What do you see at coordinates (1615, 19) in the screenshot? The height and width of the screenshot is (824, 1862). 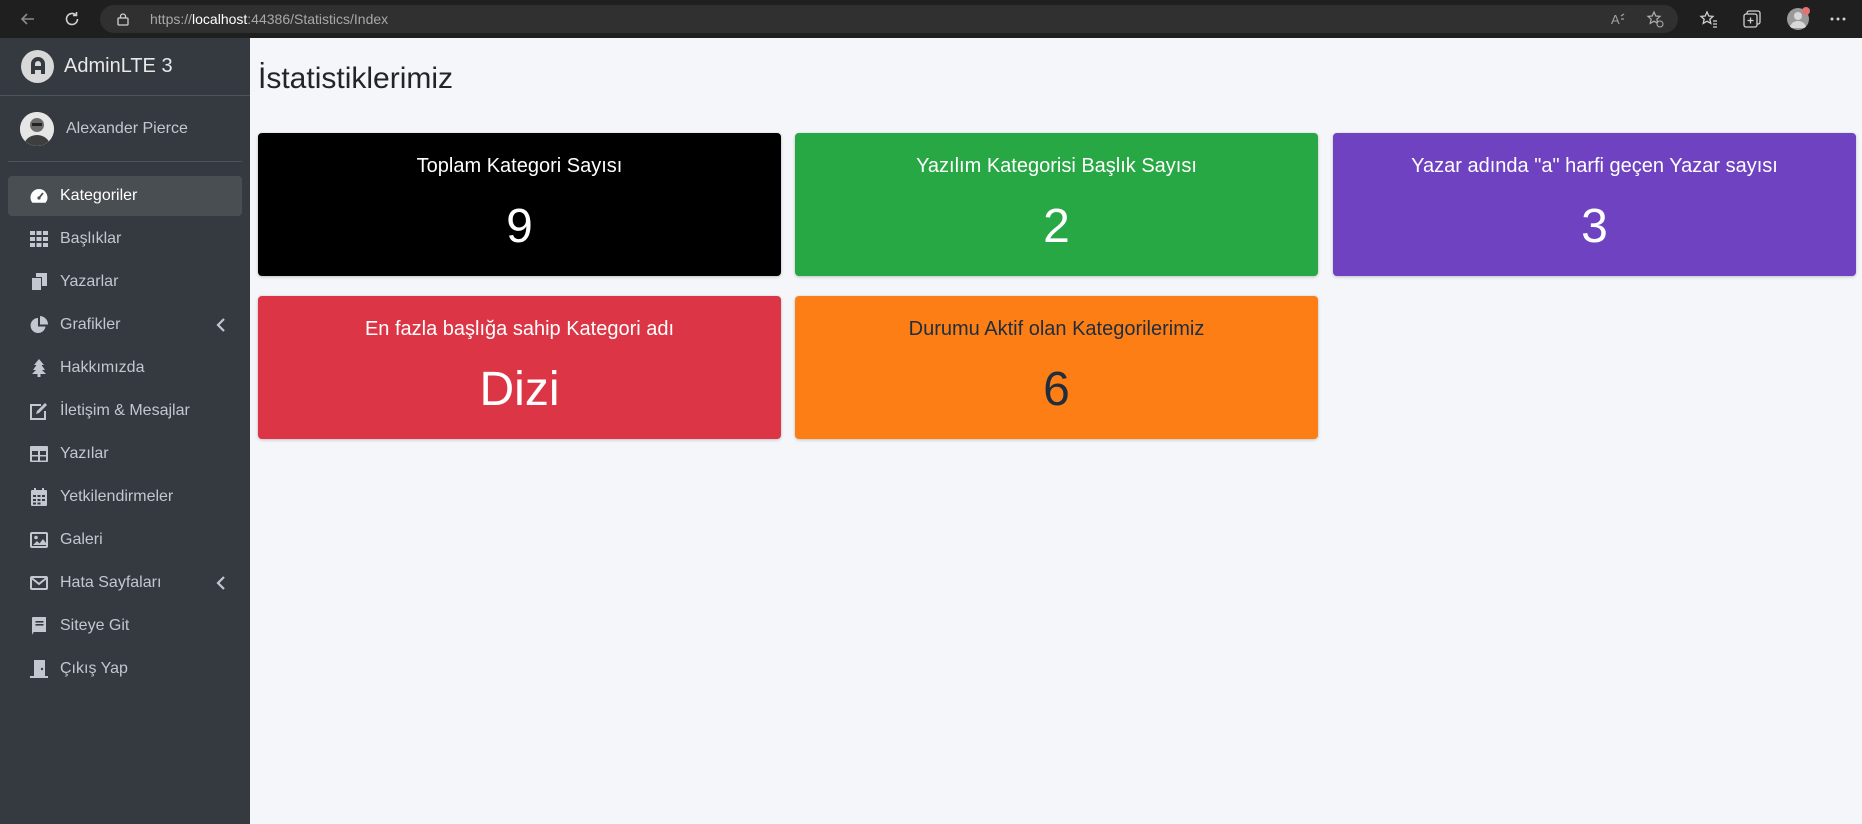 I see `svg-text: A` at bounding box center [1615, 19].